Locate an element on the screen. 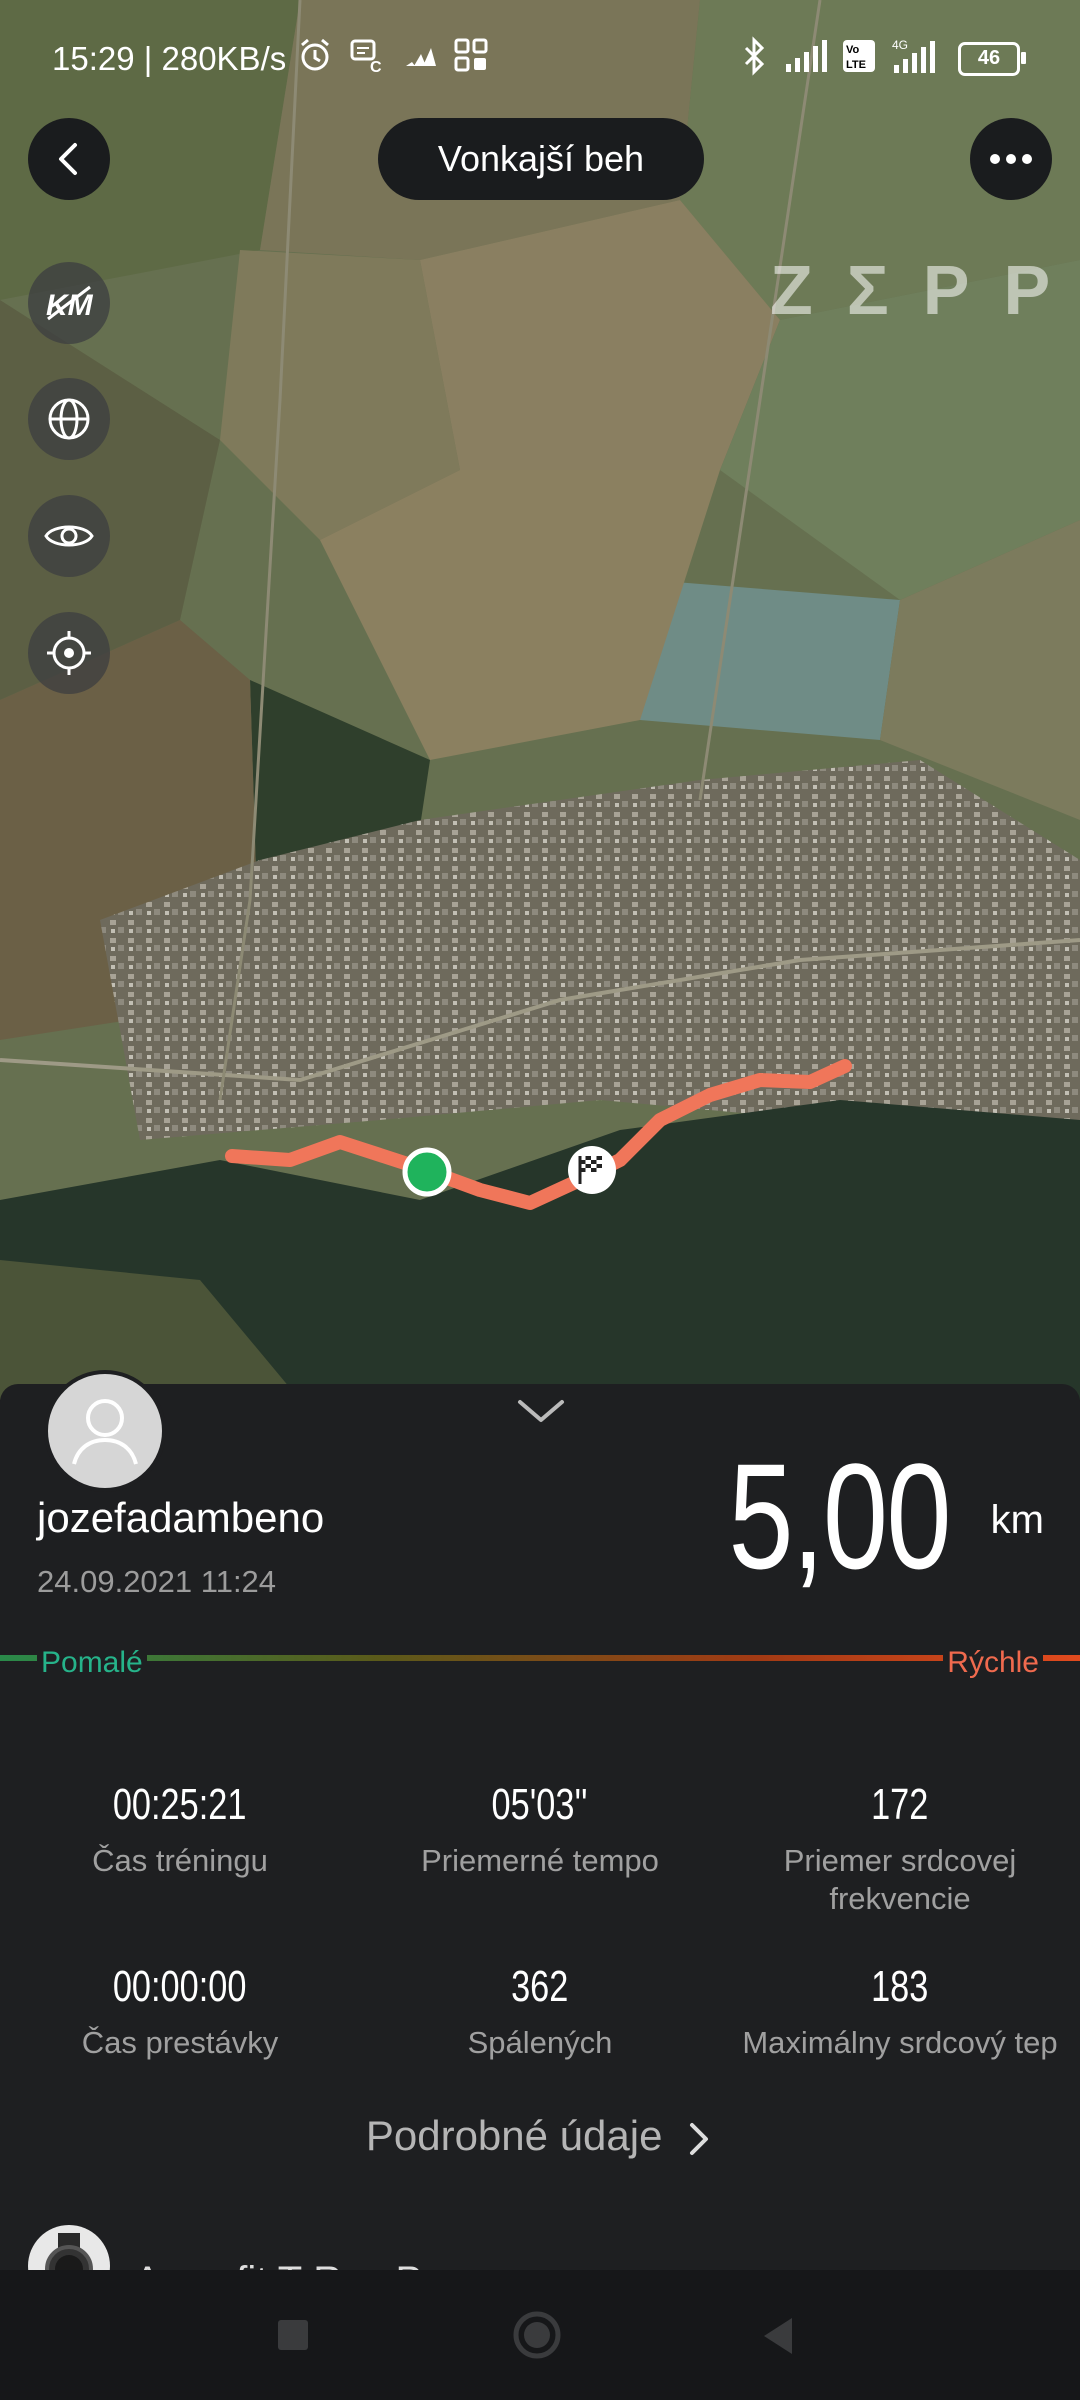 The height and width of the screenshot is (2400, 1080). status-time: 15:29 | 280KB/s is located at coordinates (169, 58).